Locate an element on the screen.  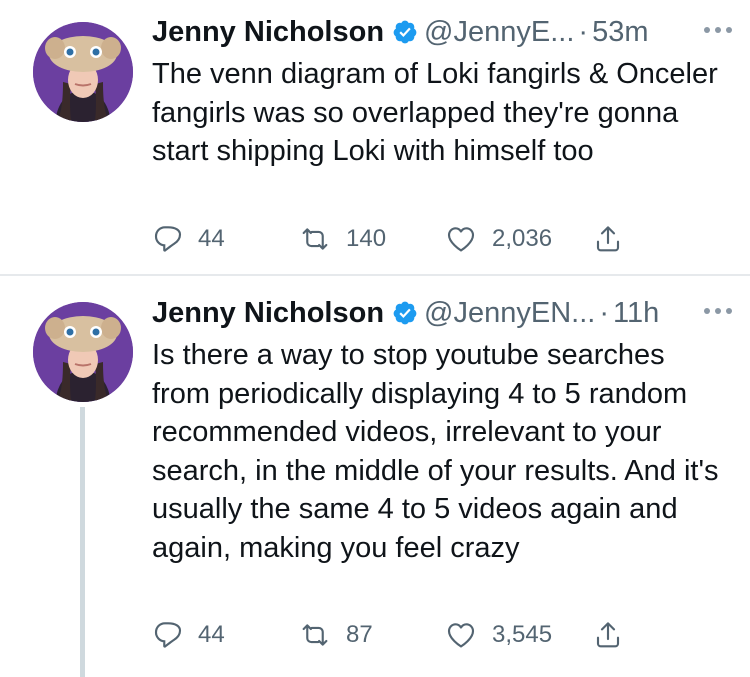
retweet-button: 87 is located at coordinates (335, 635).